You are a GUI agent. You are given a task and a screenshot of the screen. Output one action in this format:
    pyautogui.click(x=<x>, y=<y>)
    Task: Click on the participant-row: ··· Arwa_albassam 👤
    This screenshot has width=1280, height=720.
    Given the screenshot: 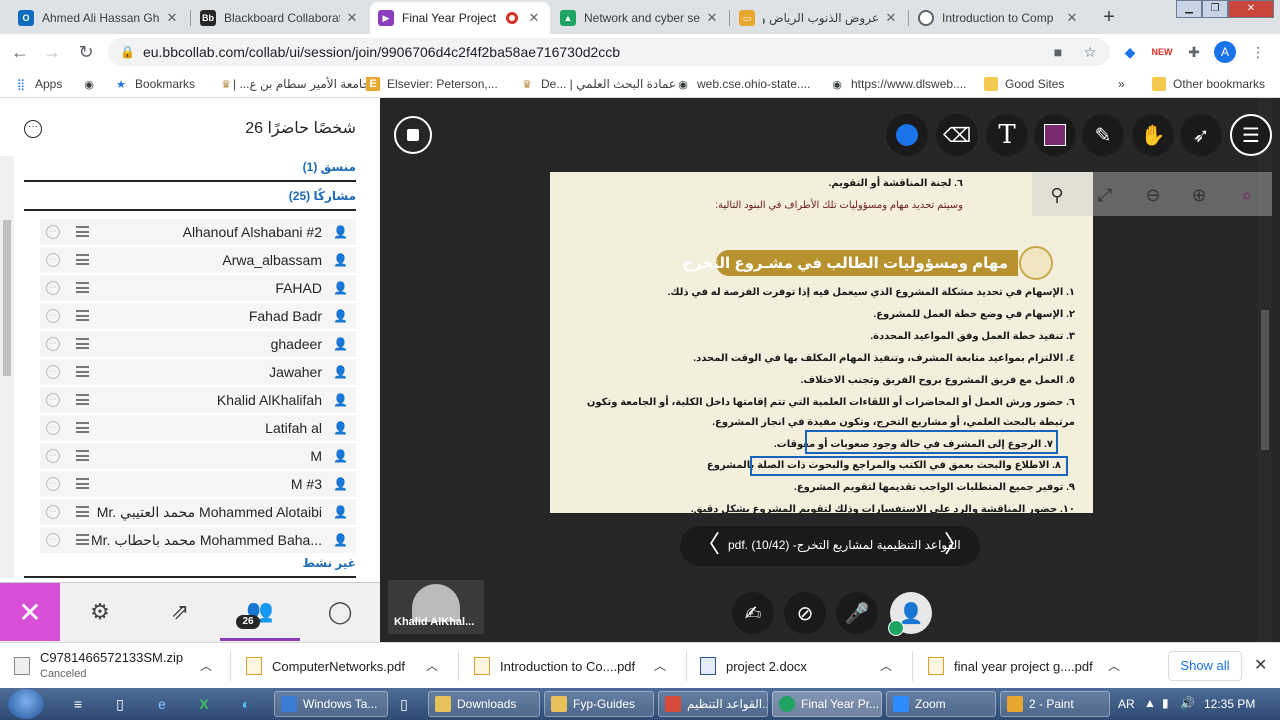 What is the action you would take?
    pyautogui.click(x=198, y=260)
    